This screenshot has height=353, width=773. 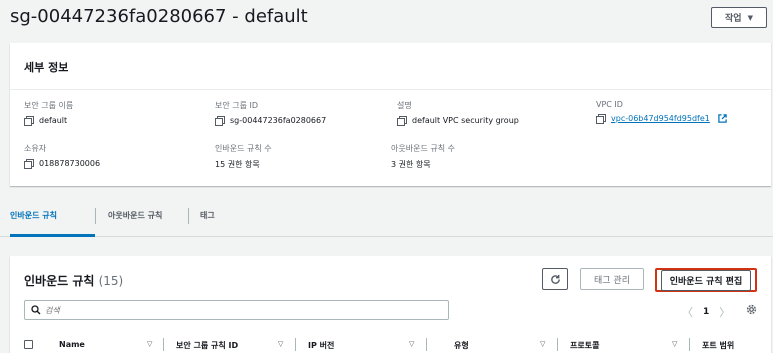 I want to click on search-box, so click(x=236, y=310).